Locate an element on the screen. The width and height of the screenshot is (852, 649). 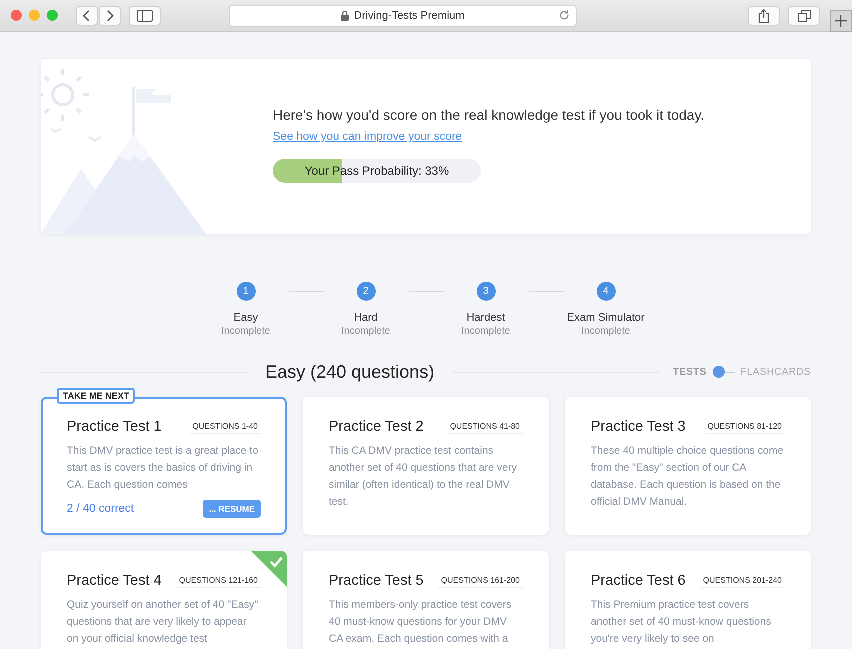
take-me-next-badge: TAKE ME NEXT is located at coordinates (96, 396).